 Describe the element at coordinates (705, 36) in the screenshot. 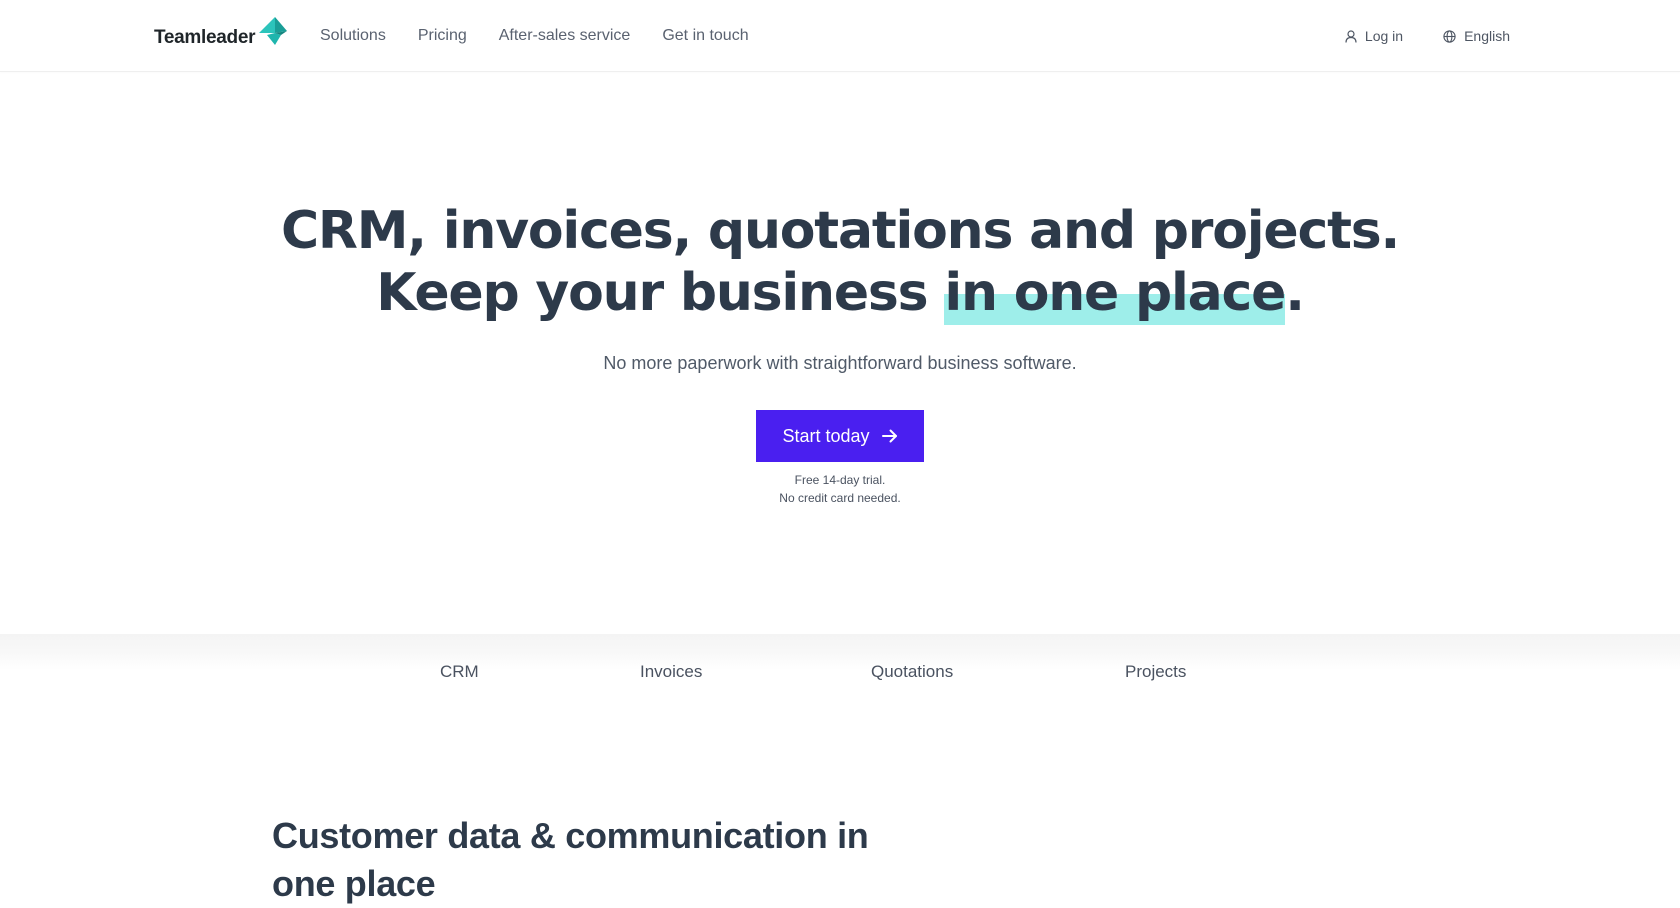

I see `nav-get-in-touch: Get in touch` at that location.